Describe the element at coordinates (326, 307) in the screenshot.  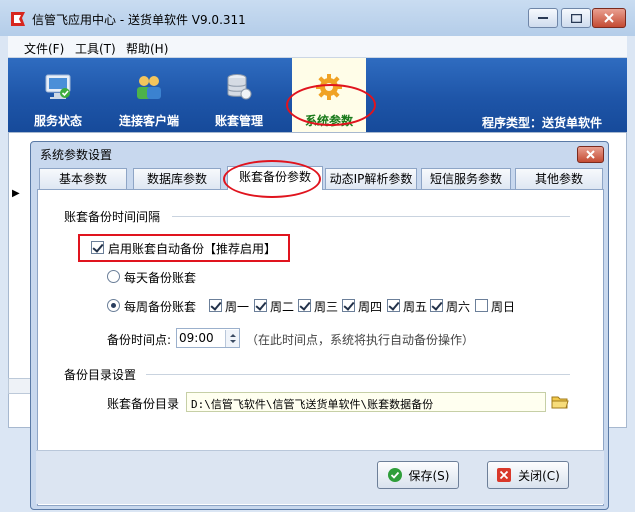
I see `weekday-label: 周三` at that location.